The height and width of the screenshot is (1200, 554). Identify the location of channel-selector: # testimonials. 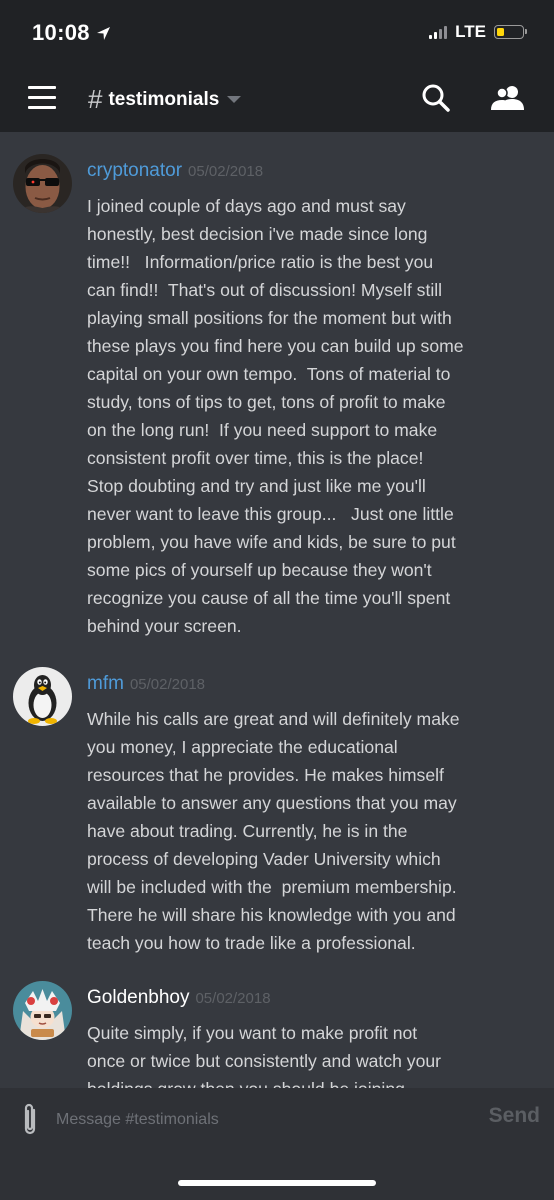
(165, 99).